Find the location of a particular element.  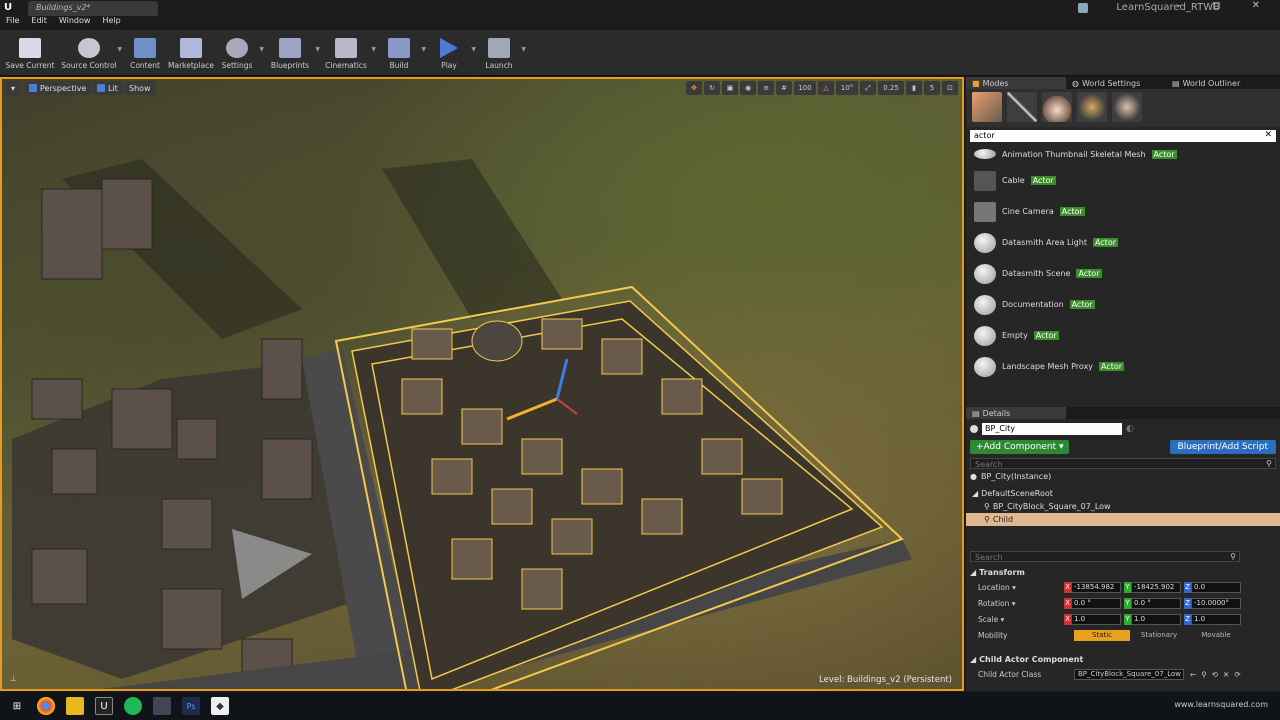

chevron-down-icon: ▼ is located at coordinates (523, 49).